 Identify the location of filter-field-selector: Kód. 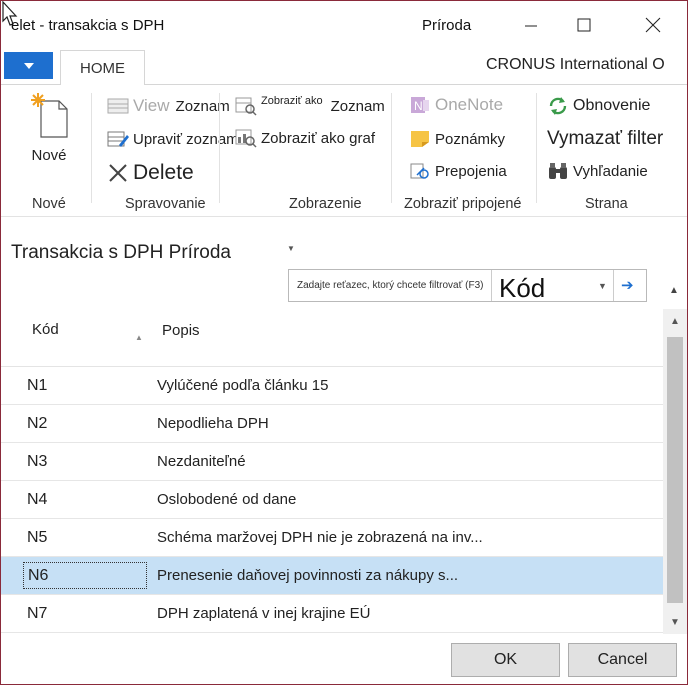
(522, 288).